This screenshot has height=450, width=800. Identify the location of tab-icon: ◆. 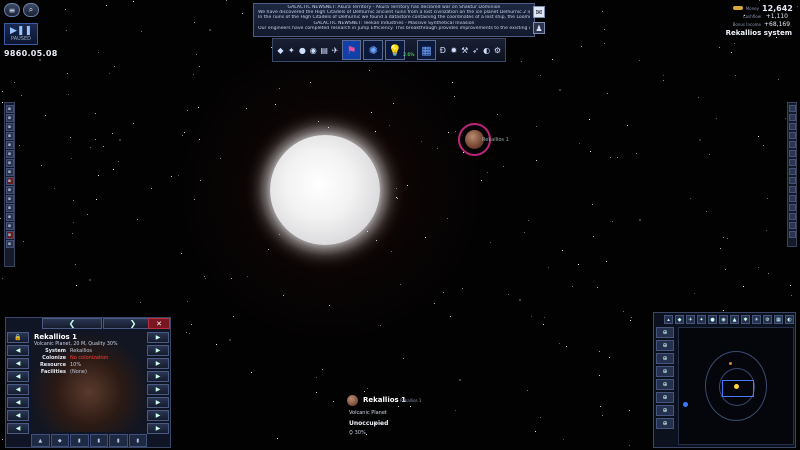
(59, 440).